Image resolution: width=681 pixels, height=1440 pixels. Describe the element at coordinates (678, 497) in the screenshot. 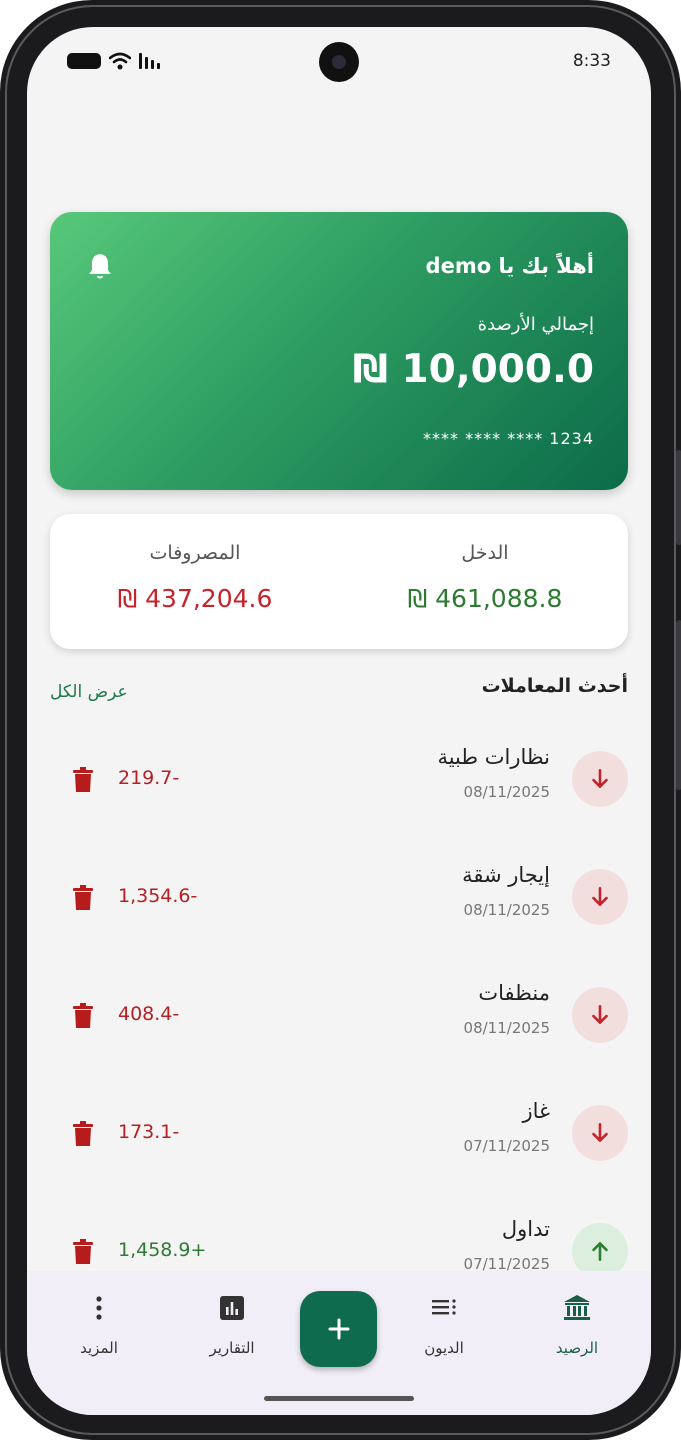

I see `volume-button` at that location.